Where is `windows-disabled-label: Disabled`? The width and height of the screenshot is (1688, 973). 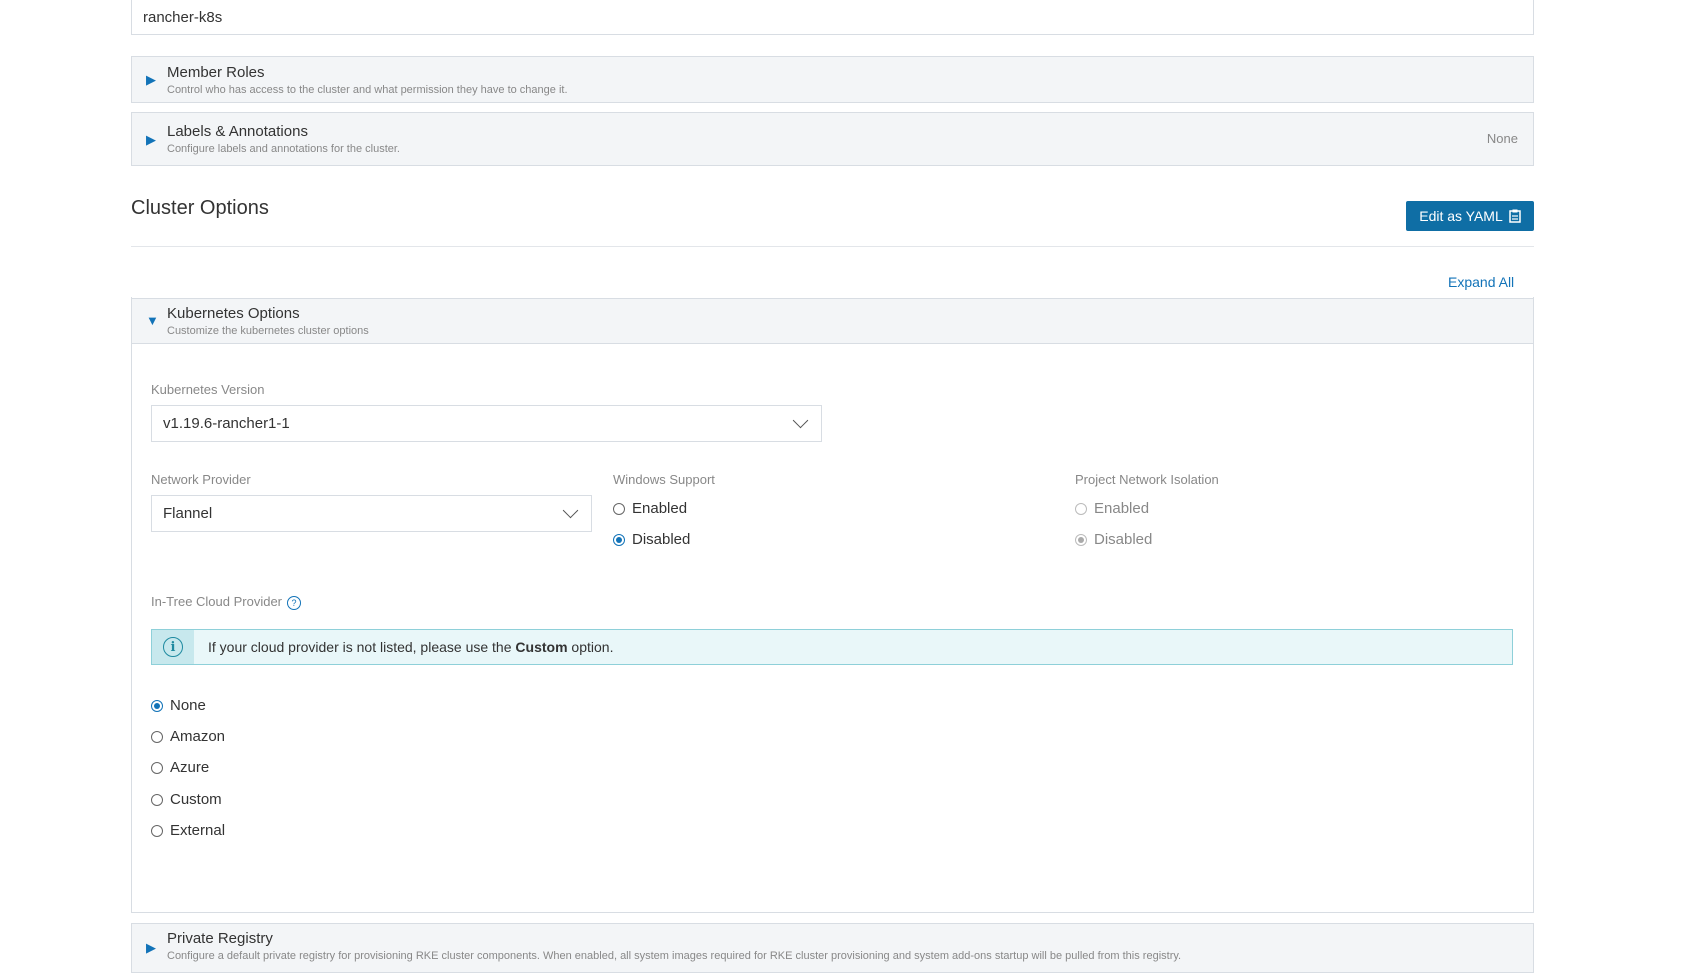
windows-disabled-label: Disabled is located at coordinates (661, 539).